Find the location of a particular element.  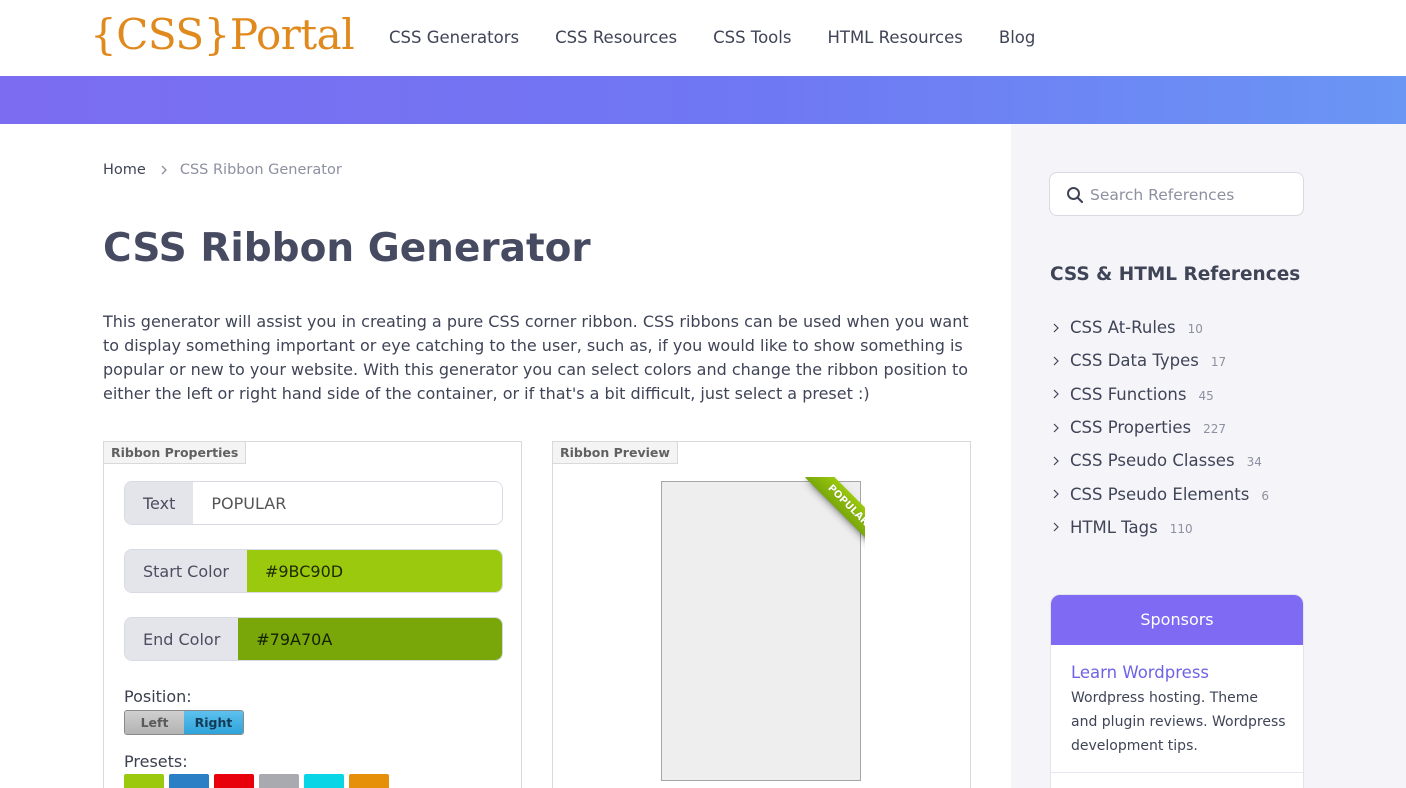

position-right-button: Right is located at coordinates (213, 722).